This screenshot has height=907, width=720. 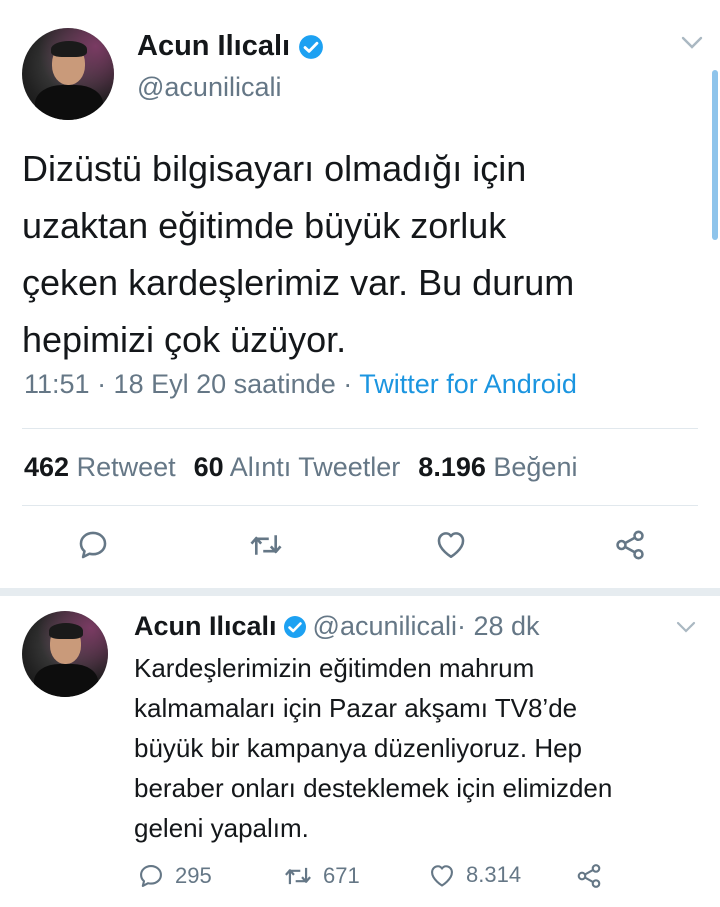 I want to click on tweet-text-line: geleni yapalım., so click(x=221, y=828).